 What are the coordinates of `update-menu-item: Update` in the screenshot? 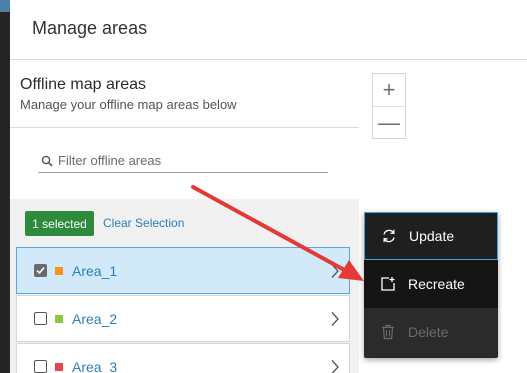 It's located at (431, 236).